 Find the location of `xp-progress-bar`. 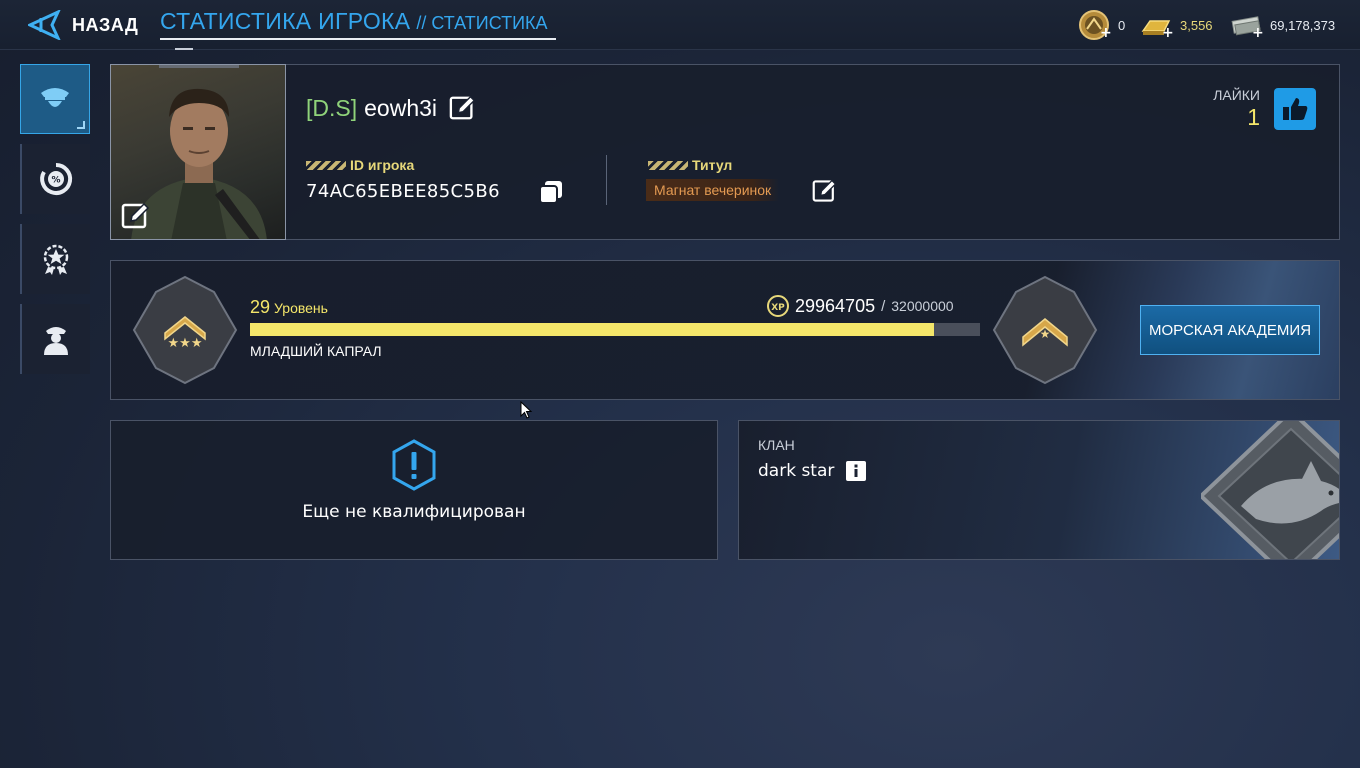

xp-progress-bar is located at coordinates (615, 329).